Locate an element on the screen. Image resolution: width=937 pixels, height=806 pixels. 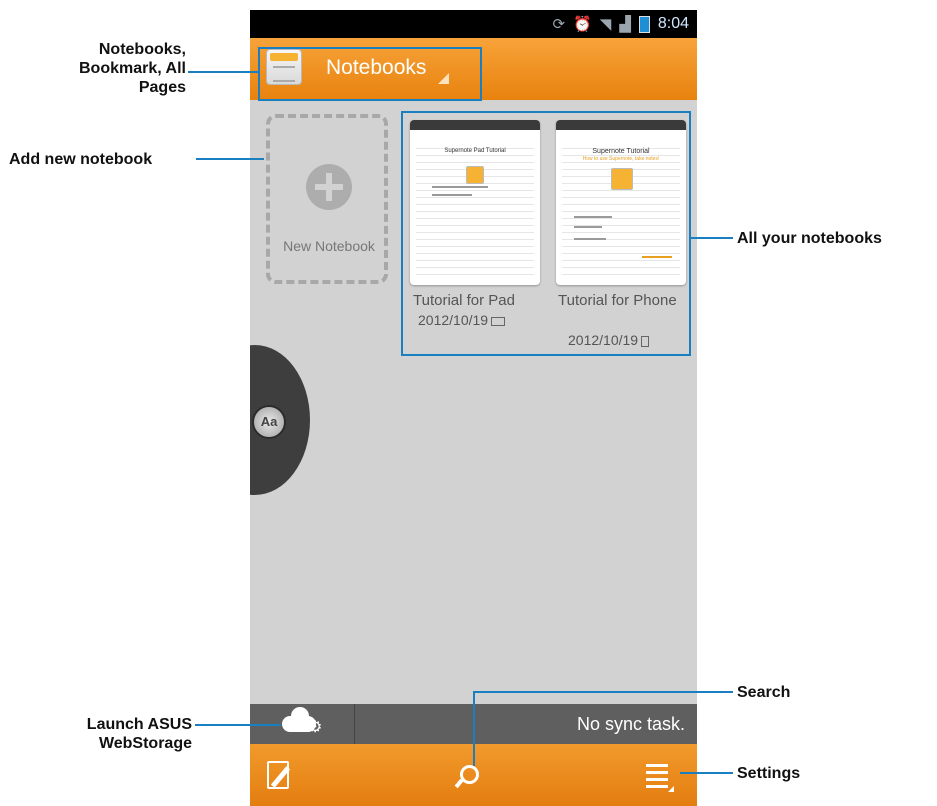
font-panel-button: Aa is located at coordinates (269, 422).